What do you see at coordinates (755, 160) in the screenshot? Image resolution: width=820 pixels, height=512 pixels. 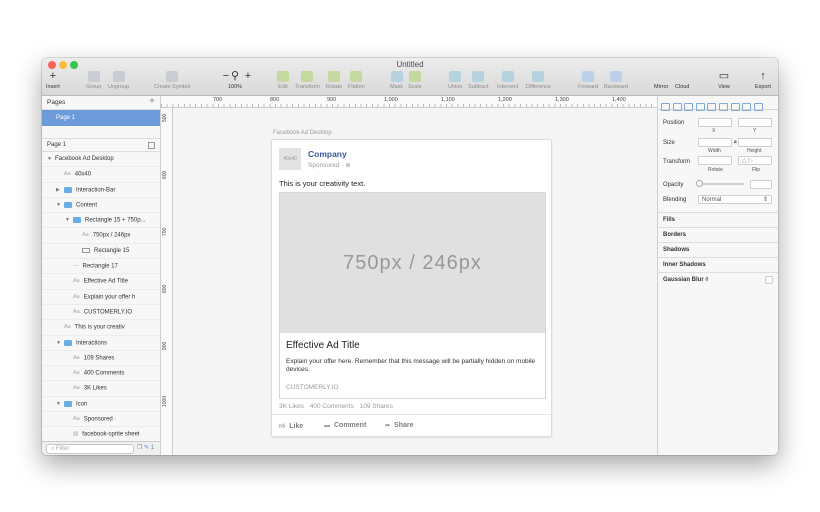 I see `flip-control: △ ▷` at bounding box center [755, 160].